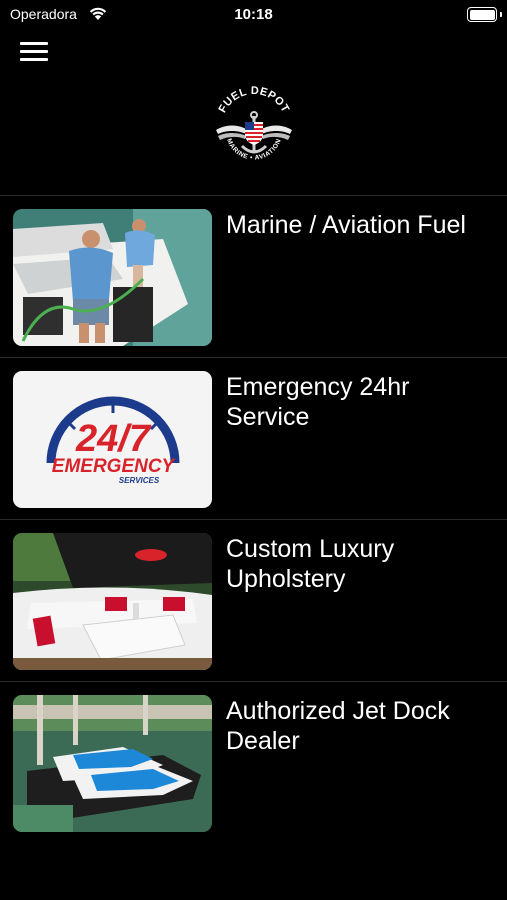 This screenshot has width=507, height=900. What do you see at coordinates (112, 277) in the screenshot?
I see `boat-fueling-photo` at bounding box center [112, 277].